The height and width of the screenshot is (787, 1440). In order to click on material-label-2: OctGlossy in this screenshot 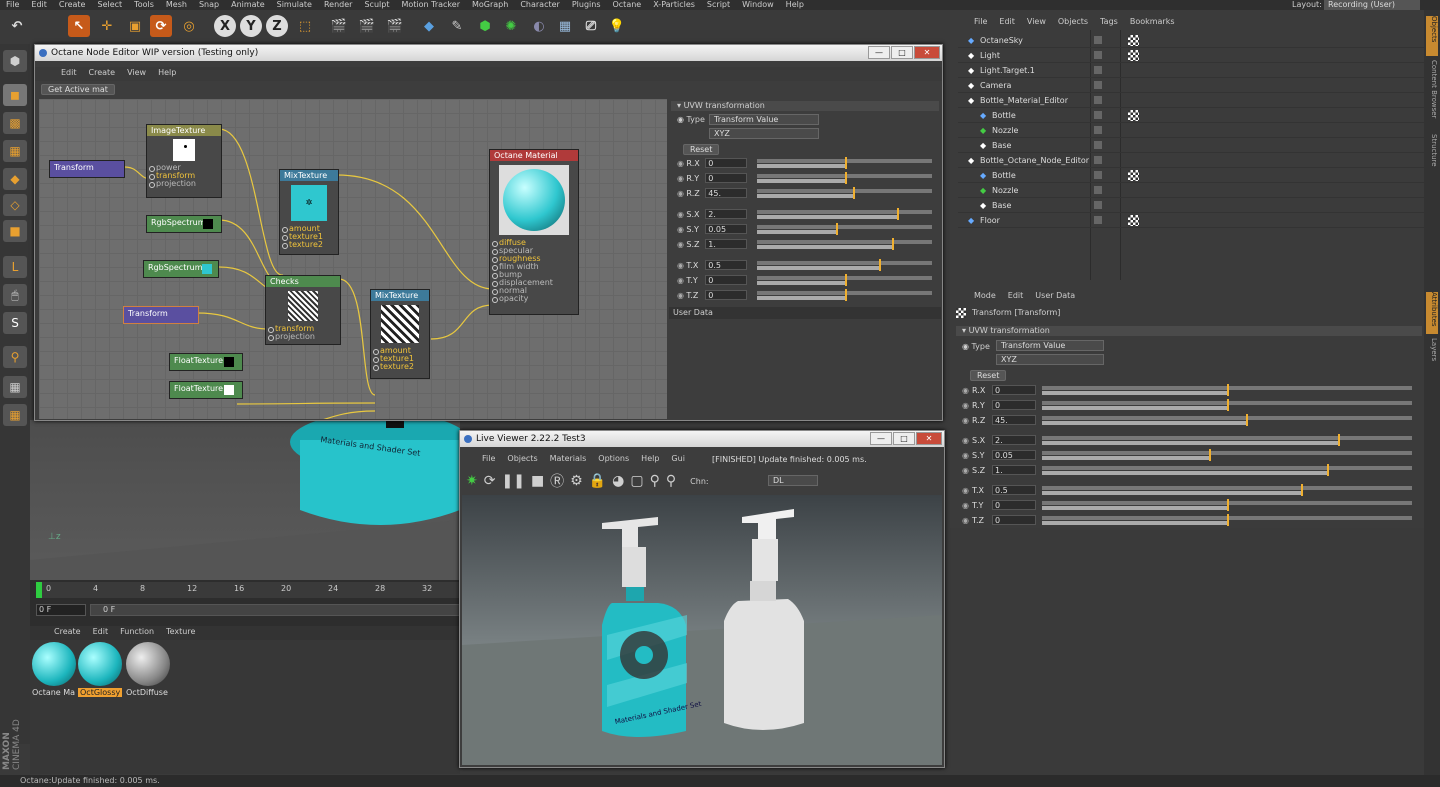, I will do `click(100, 692)`.